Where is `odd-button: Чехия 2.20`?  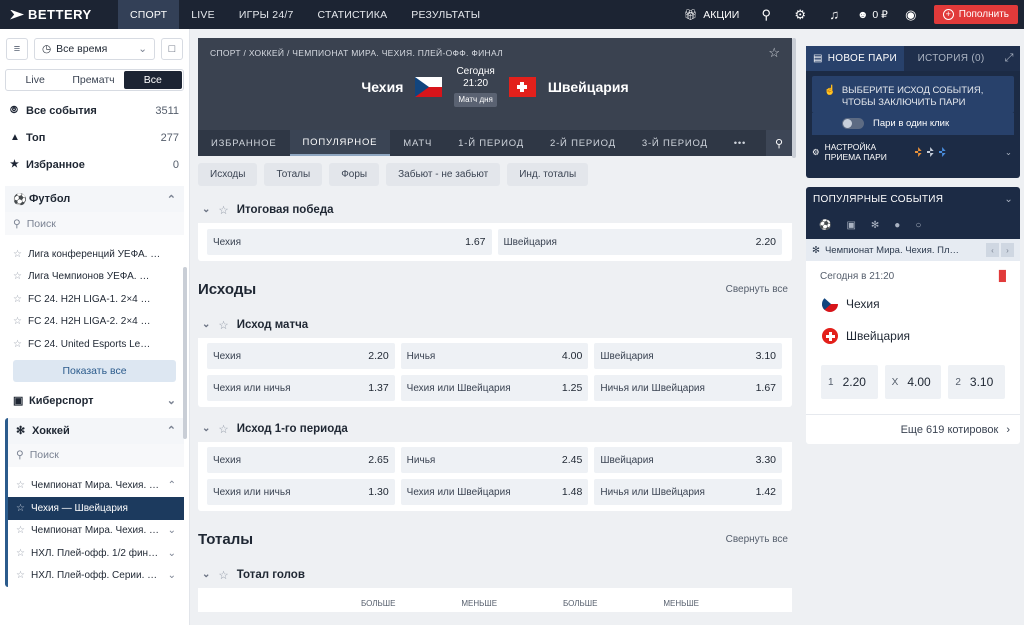
odd-button: Чехия 2.20 is located at coordinates (301, 356).